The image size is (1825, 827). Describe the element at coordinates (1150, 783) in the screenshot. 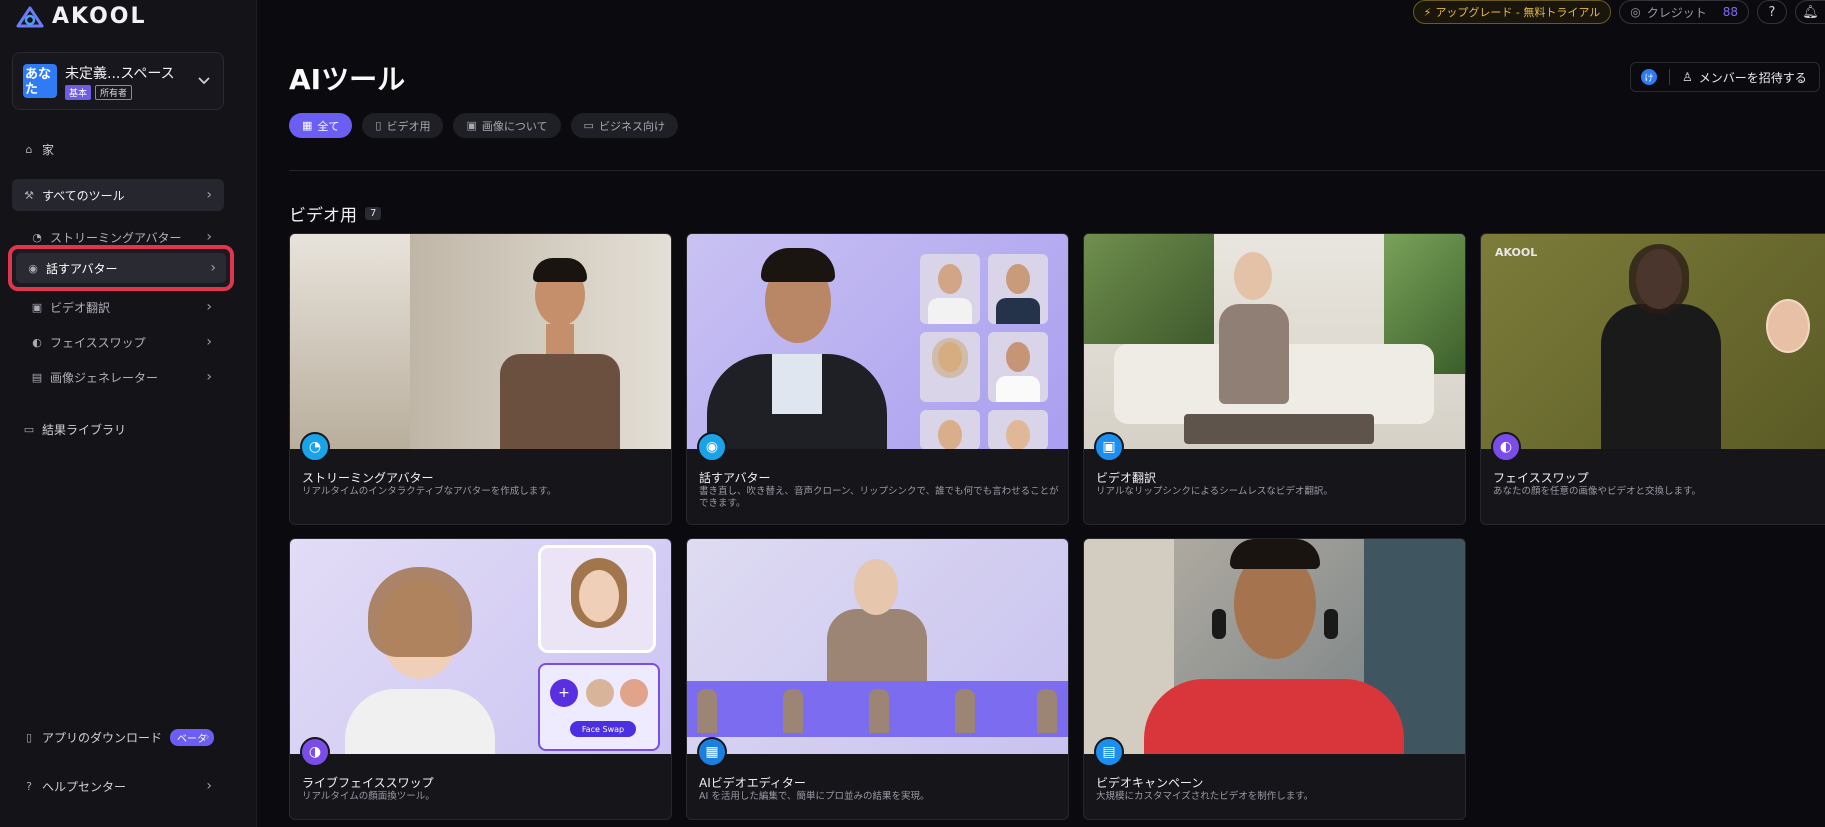

I see `card-title: ビデオキャンペーン` at that location.